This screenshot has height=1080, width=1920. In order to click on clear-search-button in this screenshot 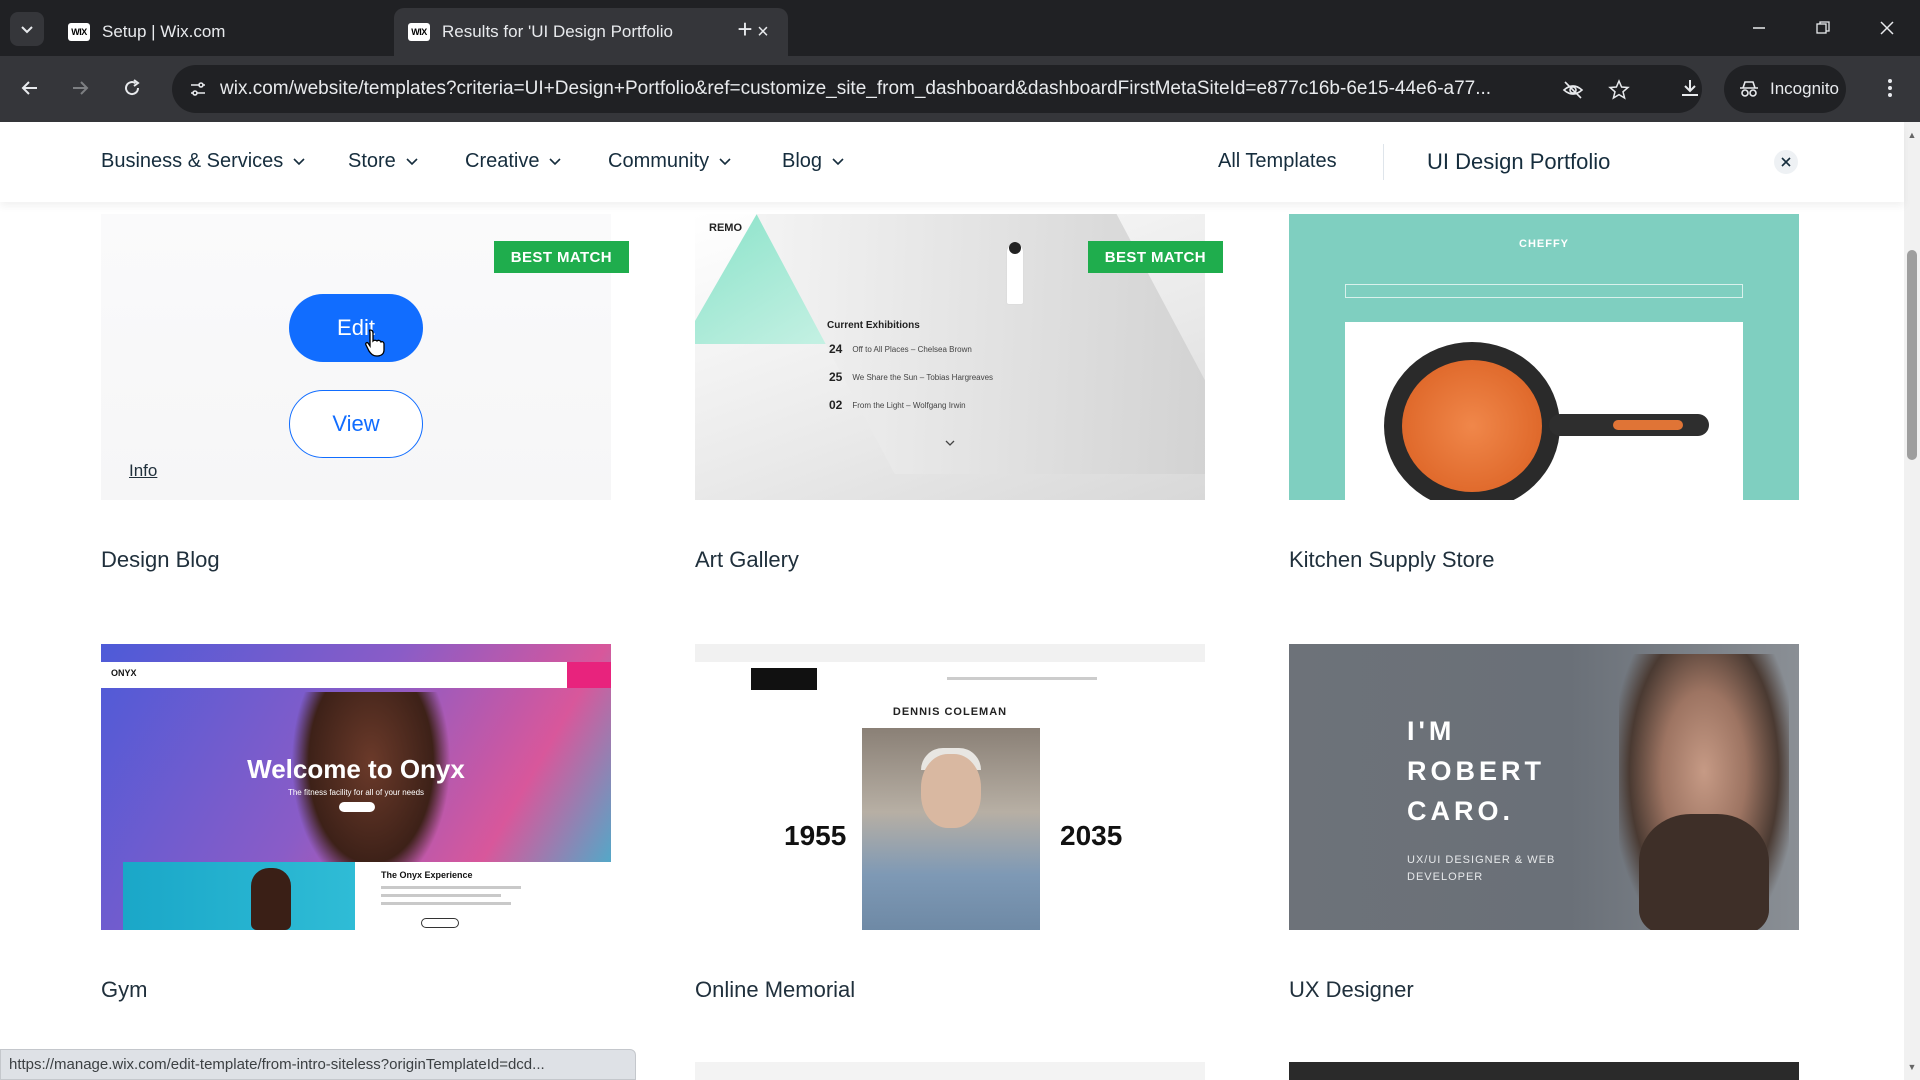, I will do `click(1786, 162)`.